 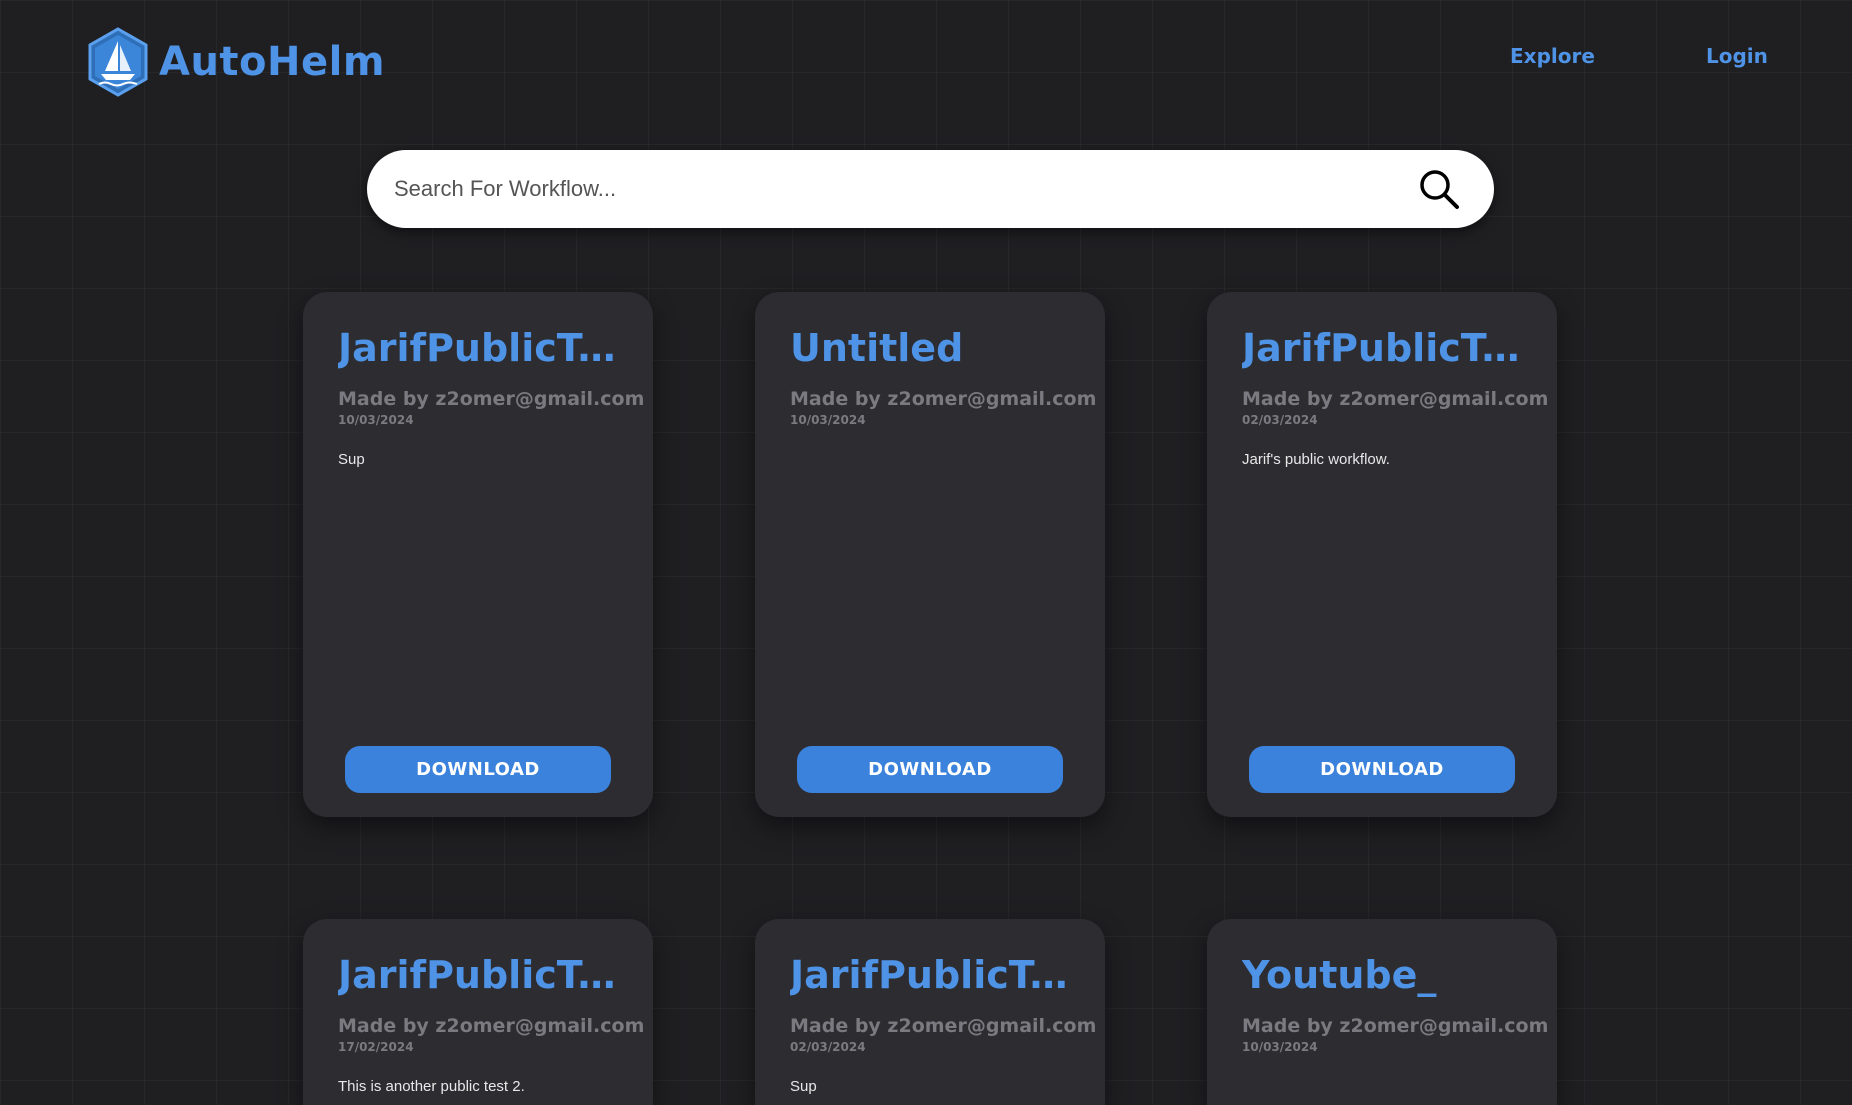 I want to click on brand: AutoHelm, so click(x=236, y=62).